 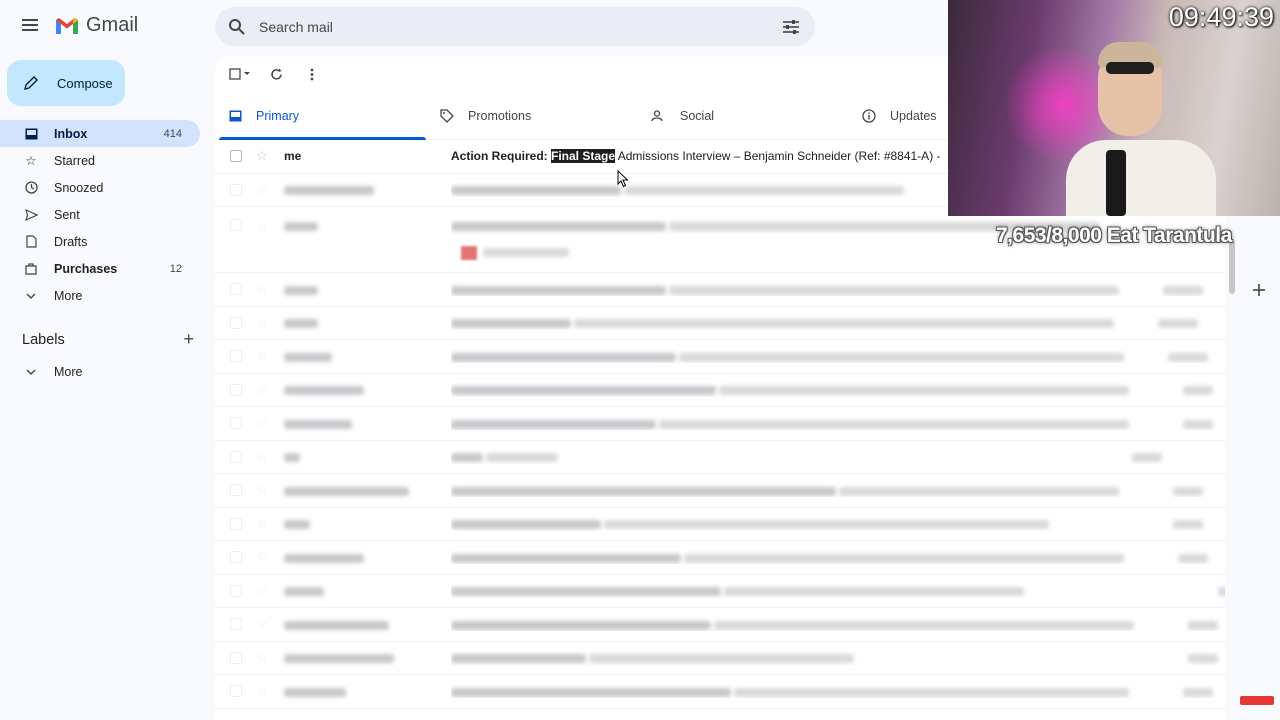 I want to click on more-options-icon, so click(x=312, y=74).